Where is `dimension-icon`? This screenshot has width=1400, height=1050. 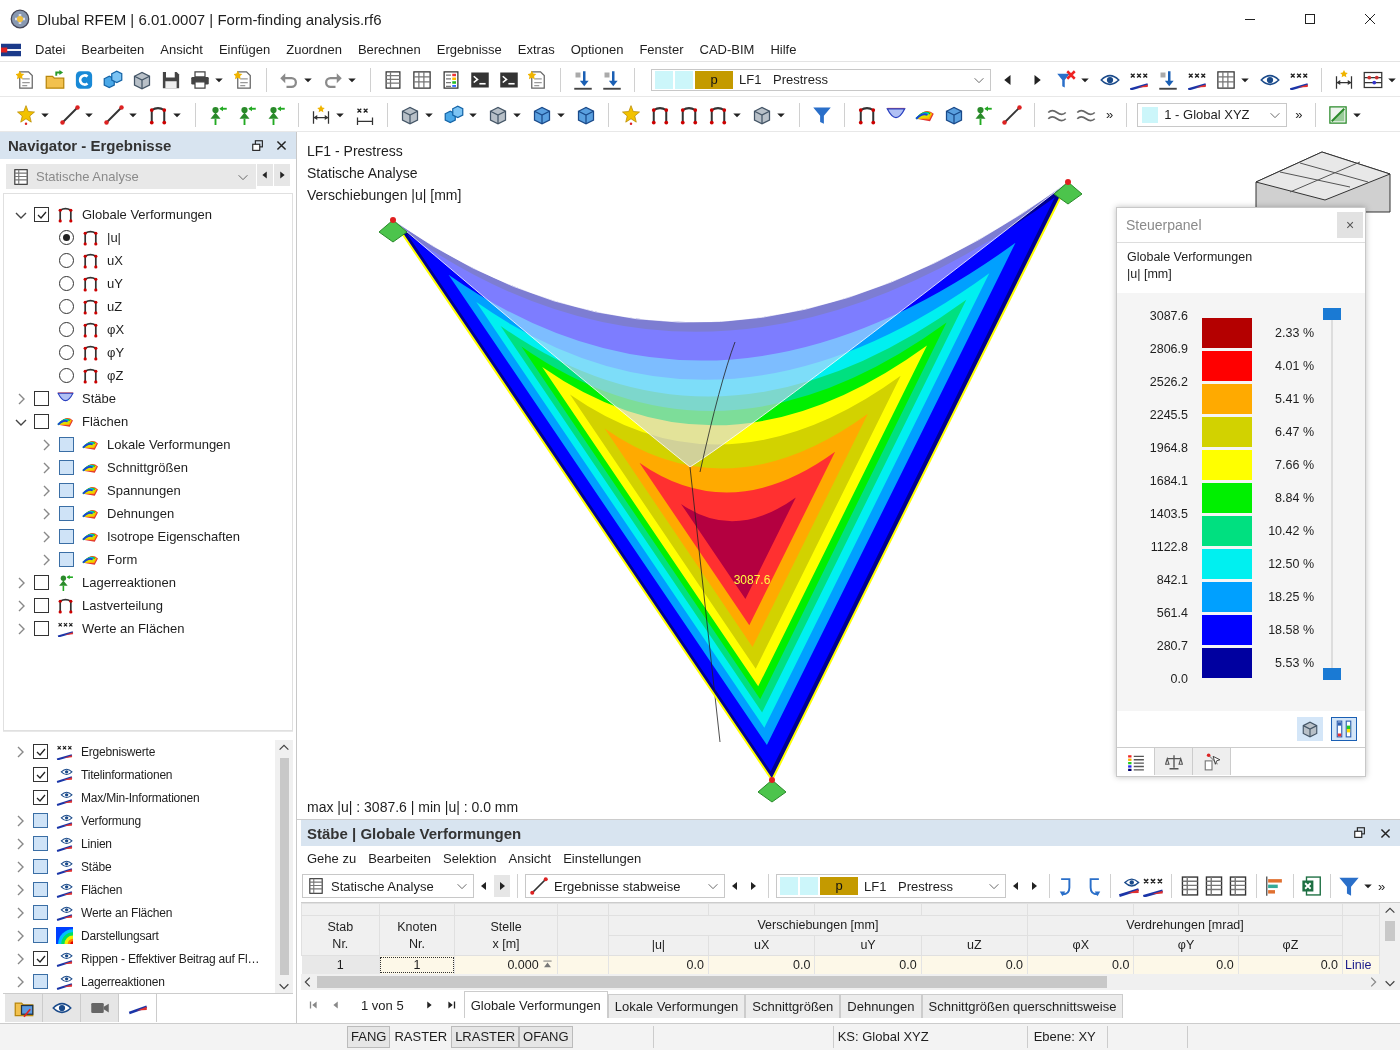 dimension-icon is located at coordinates (1344, 79).